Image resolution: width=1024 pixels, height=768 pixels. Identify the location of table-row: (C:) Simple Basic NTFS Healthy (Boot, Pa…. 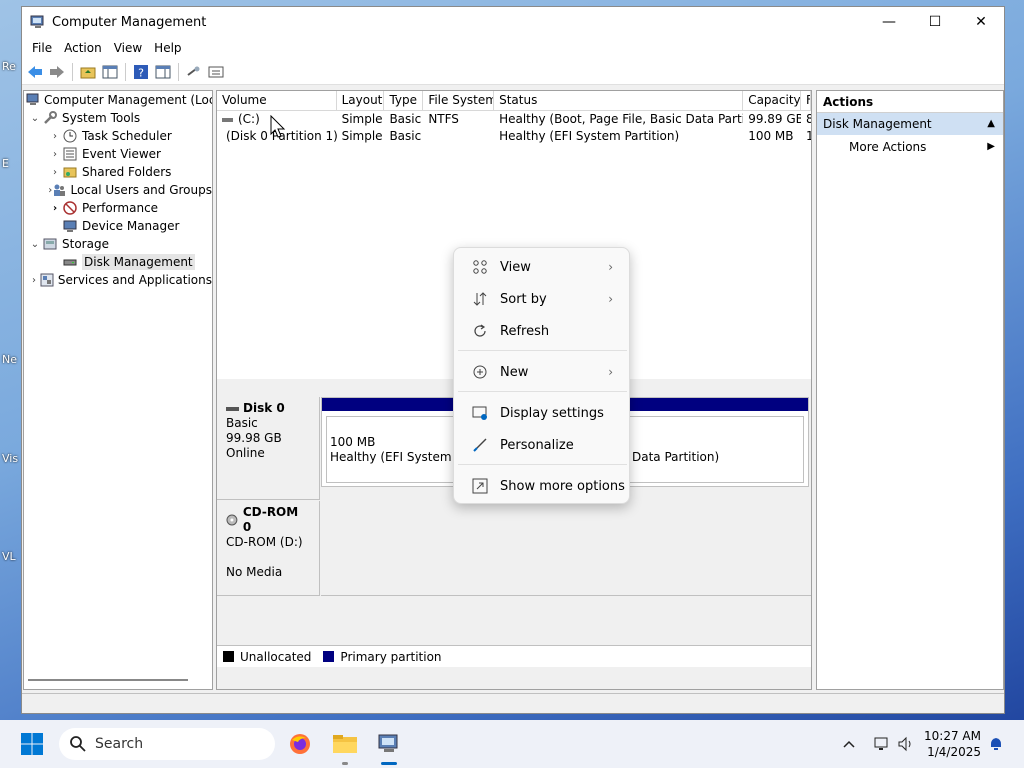
(514, 119).